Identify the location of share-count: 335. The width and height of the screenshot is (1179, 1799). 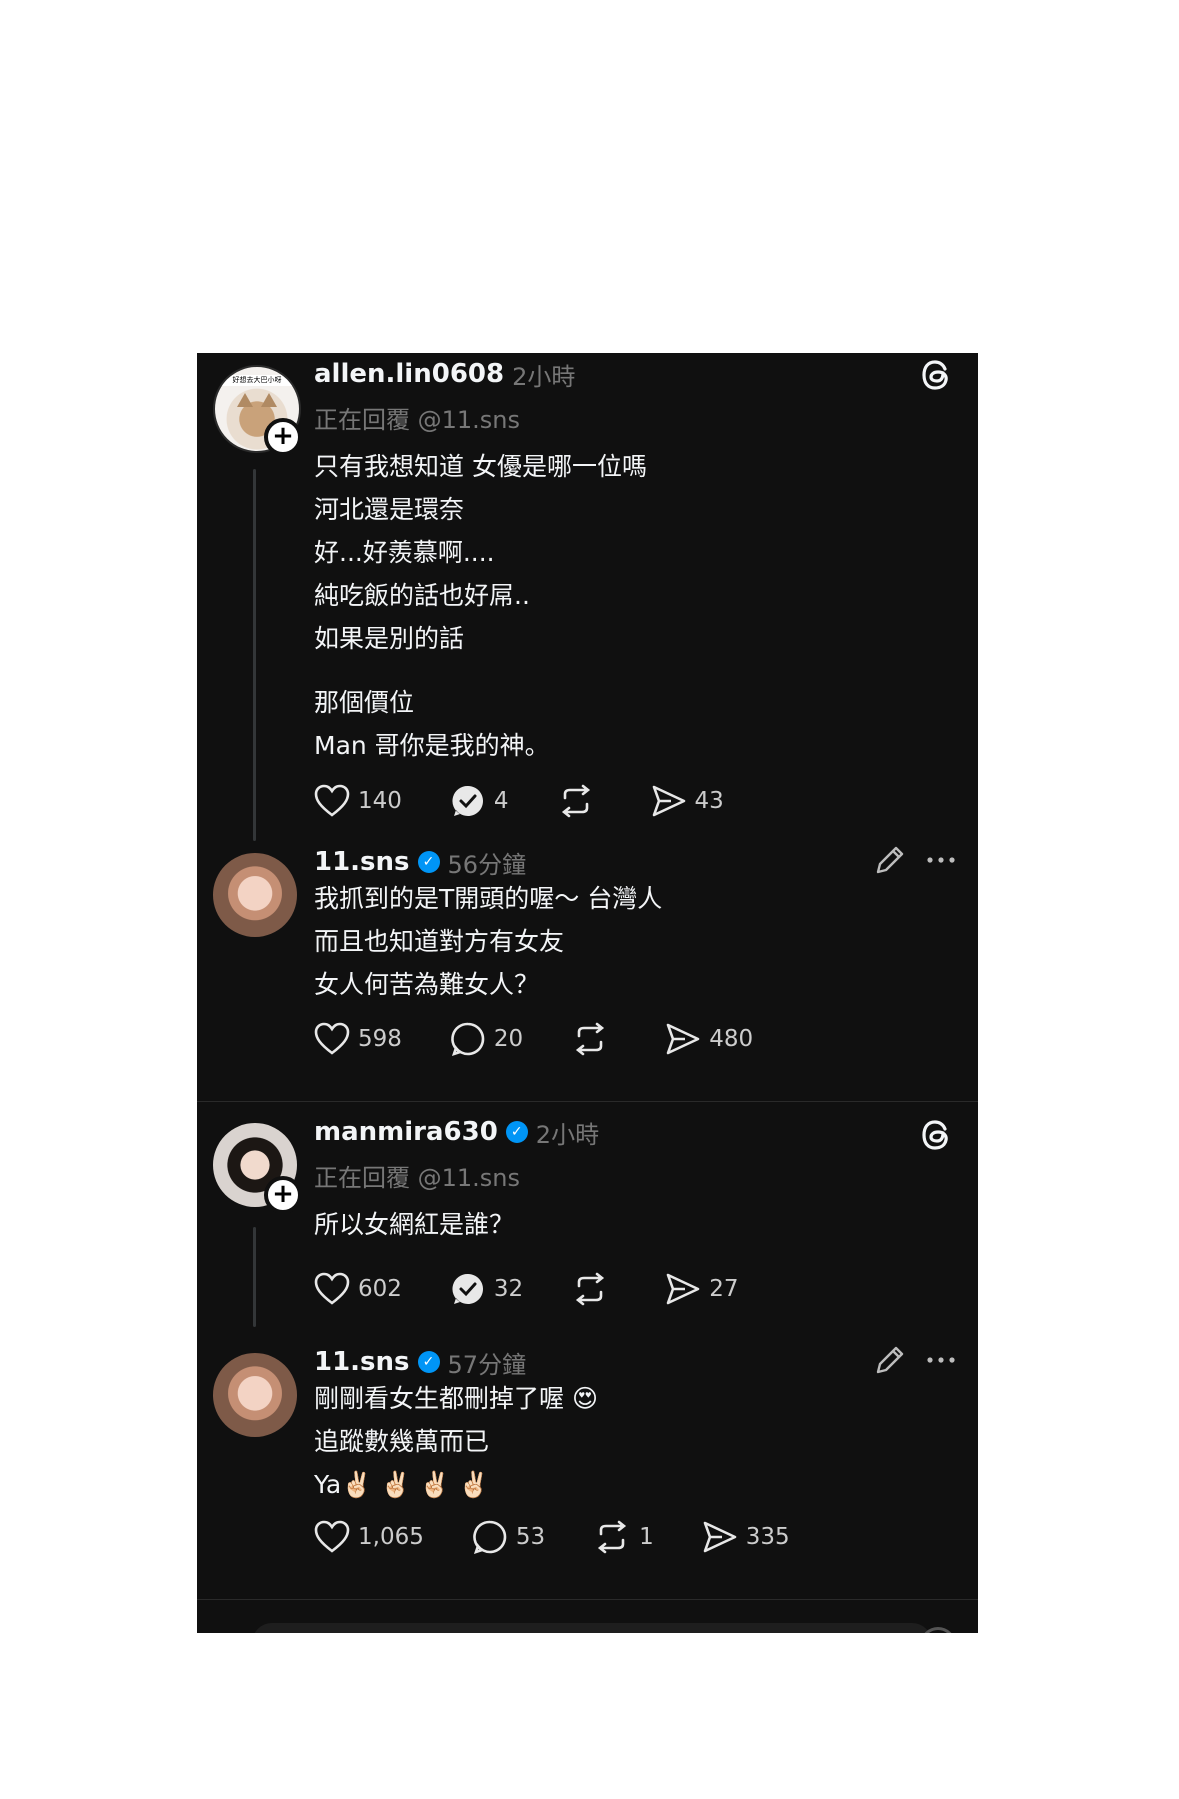
(767, 1537).